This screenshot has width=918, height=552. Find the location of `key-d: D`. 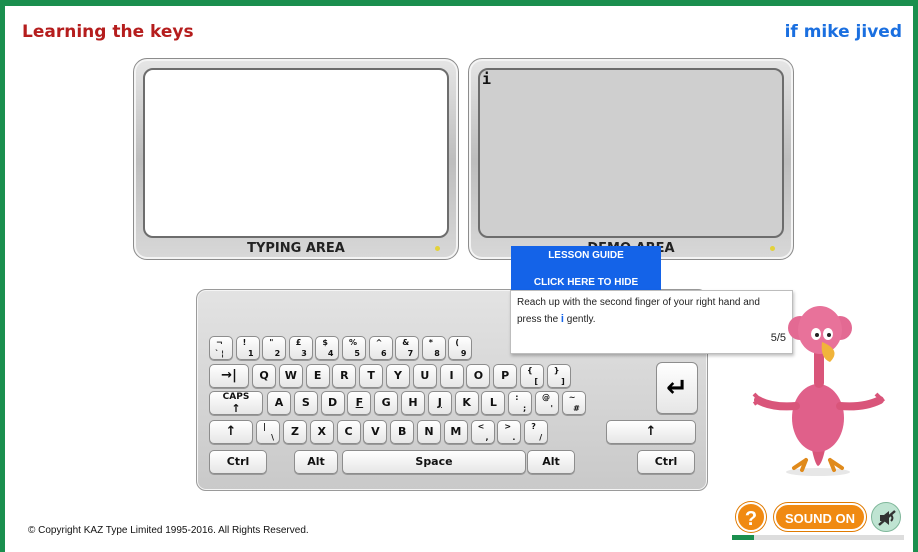

key-d: D is located at coordinates (332, 403).